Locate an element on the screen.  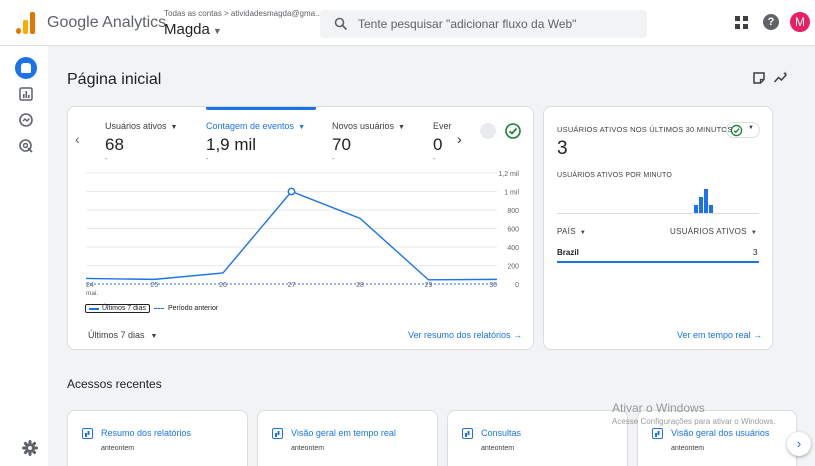
property-selector: Magda ▼ is located at coordinates (193, 29).